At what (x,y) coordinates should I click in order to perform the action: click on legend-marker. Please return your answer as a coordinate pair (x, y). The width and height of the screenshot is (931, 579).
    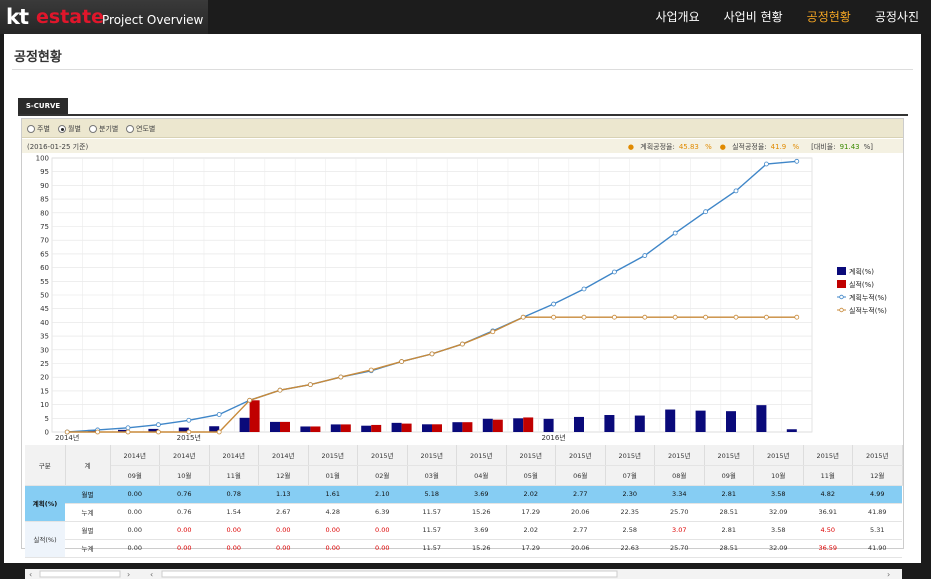
    Looking at the image, I should click on (841, 310).